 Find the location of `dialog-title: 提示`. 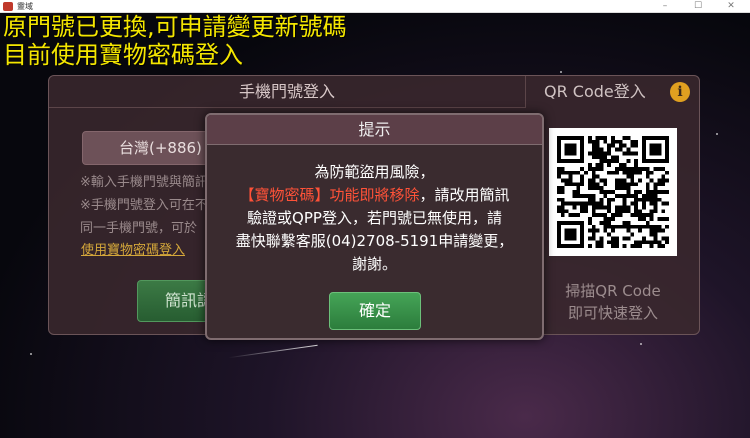

dialog-title: 提示 is located at coordinates (374, 130).